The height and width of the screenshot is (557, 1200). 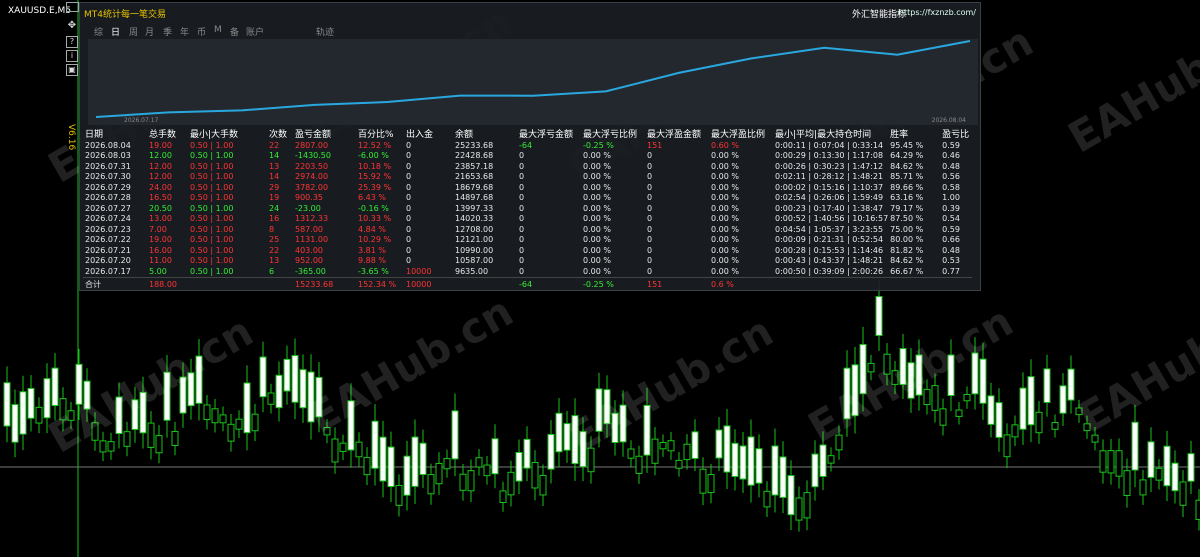 What do you see at coordinates (829, 145) in the screenshot?
I see `table-cell: 0:00:11 | 0:07:04 | 0:33:14` at bounding box center [829, 145].